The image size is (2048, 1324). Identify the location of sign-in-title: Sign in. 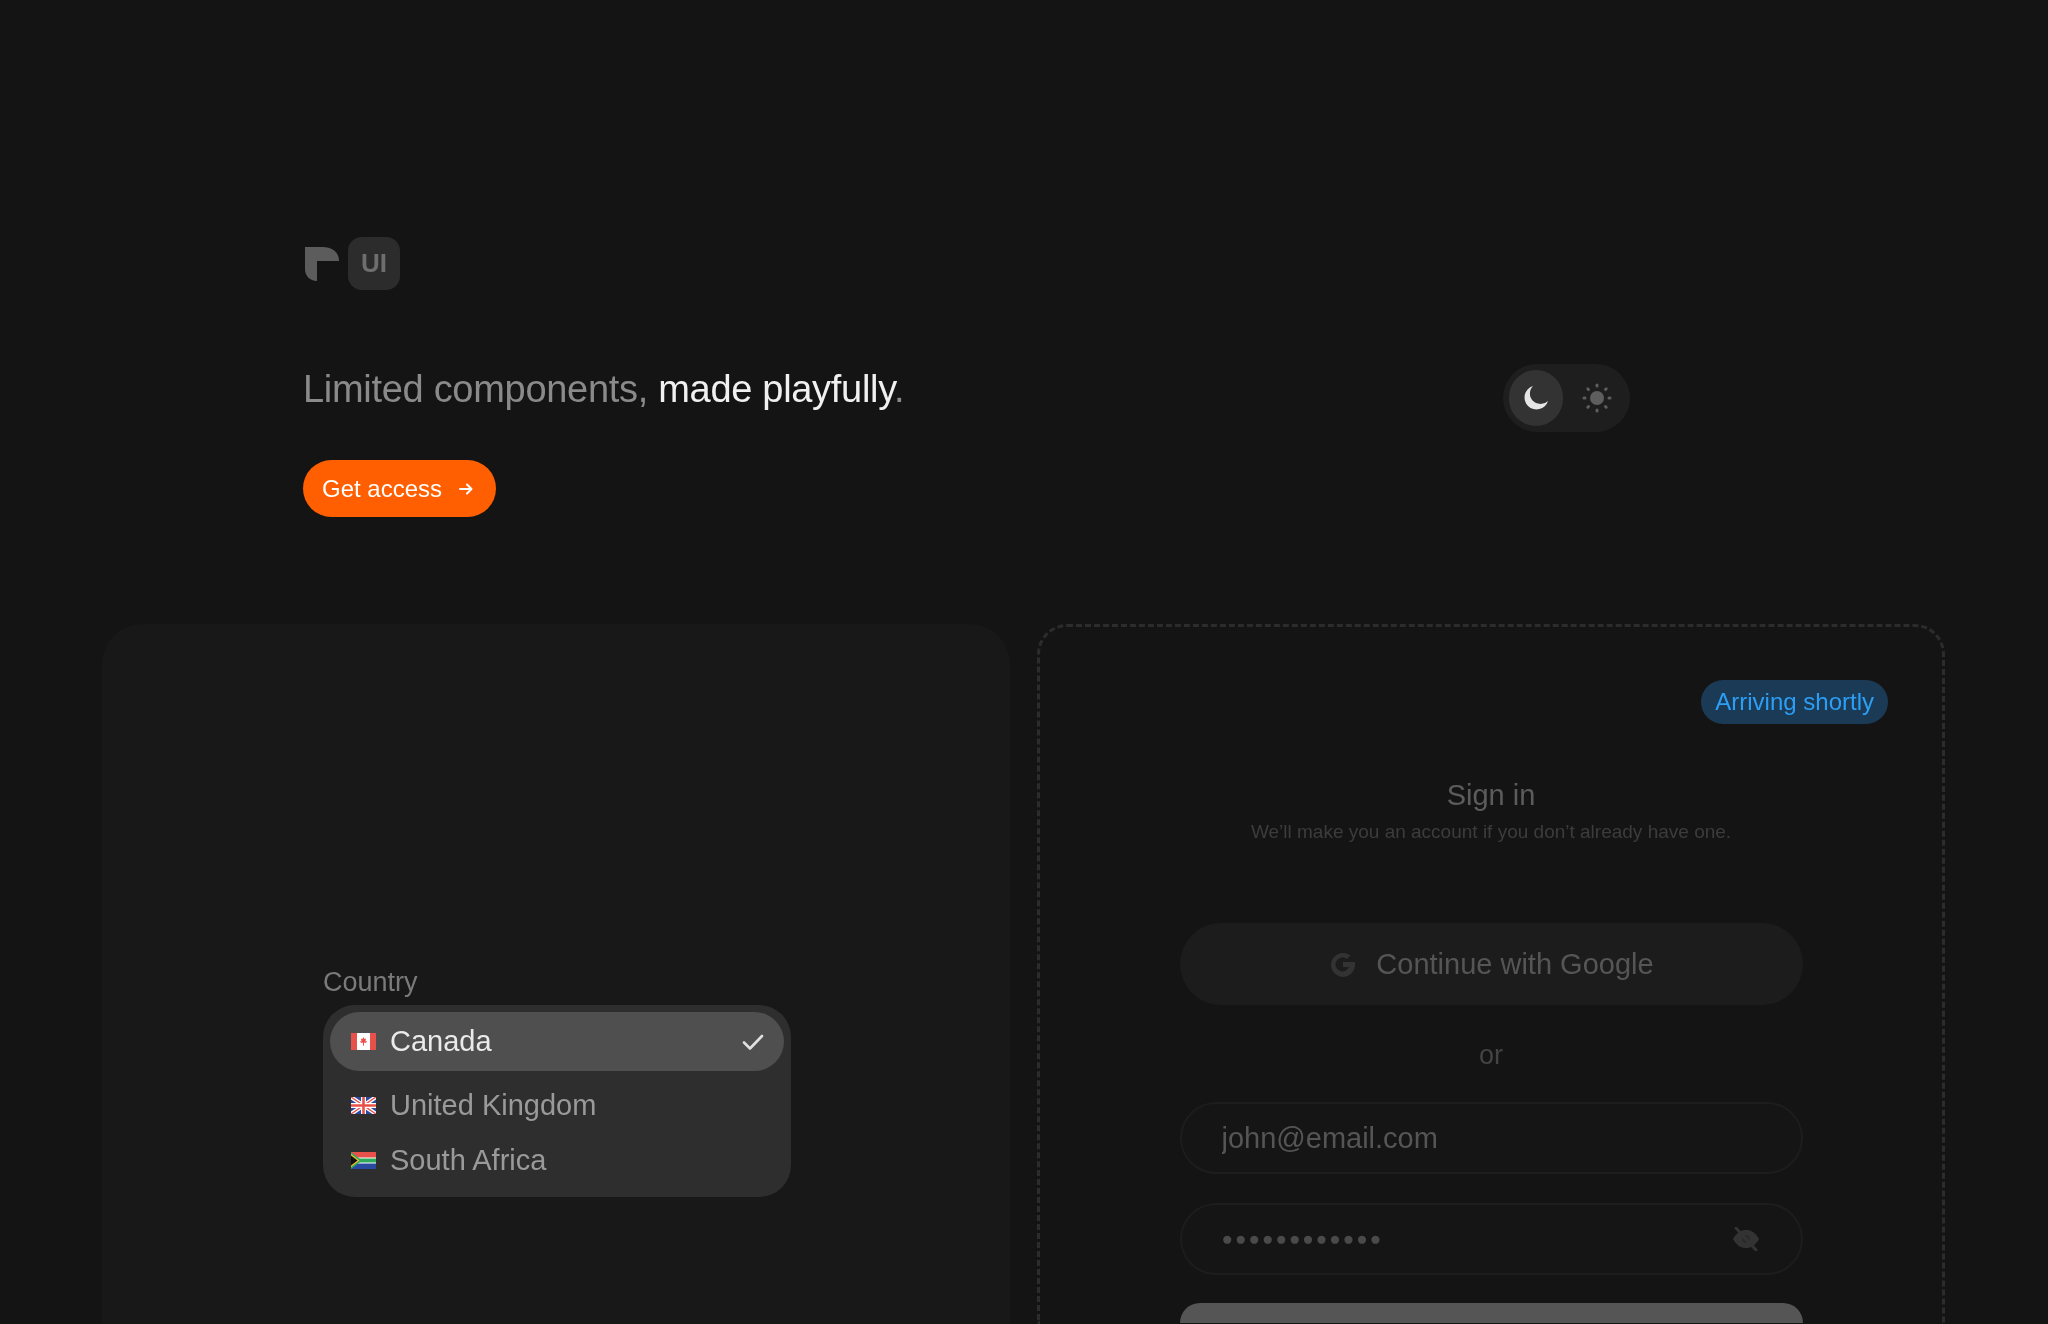
(1491, 795).